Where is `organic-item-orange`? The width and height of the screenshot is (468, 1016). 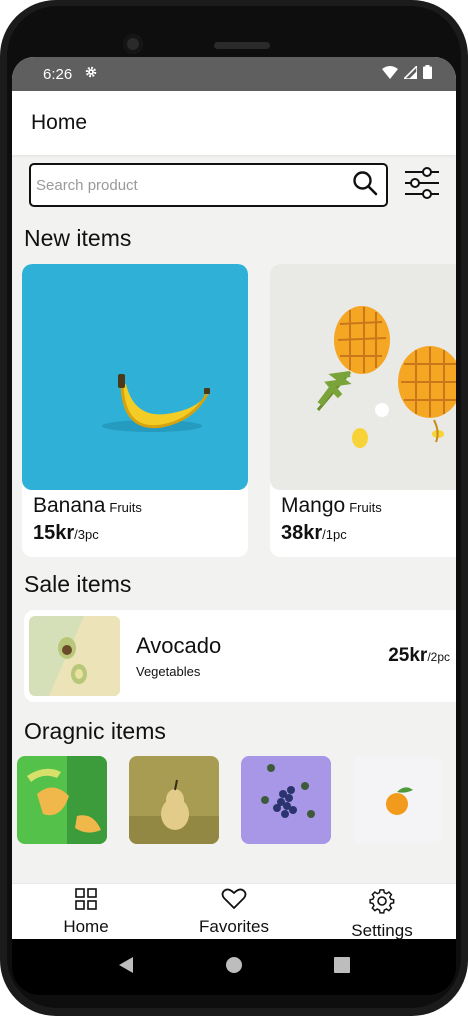 organic-item-orange is located at coordinates (398, 800).